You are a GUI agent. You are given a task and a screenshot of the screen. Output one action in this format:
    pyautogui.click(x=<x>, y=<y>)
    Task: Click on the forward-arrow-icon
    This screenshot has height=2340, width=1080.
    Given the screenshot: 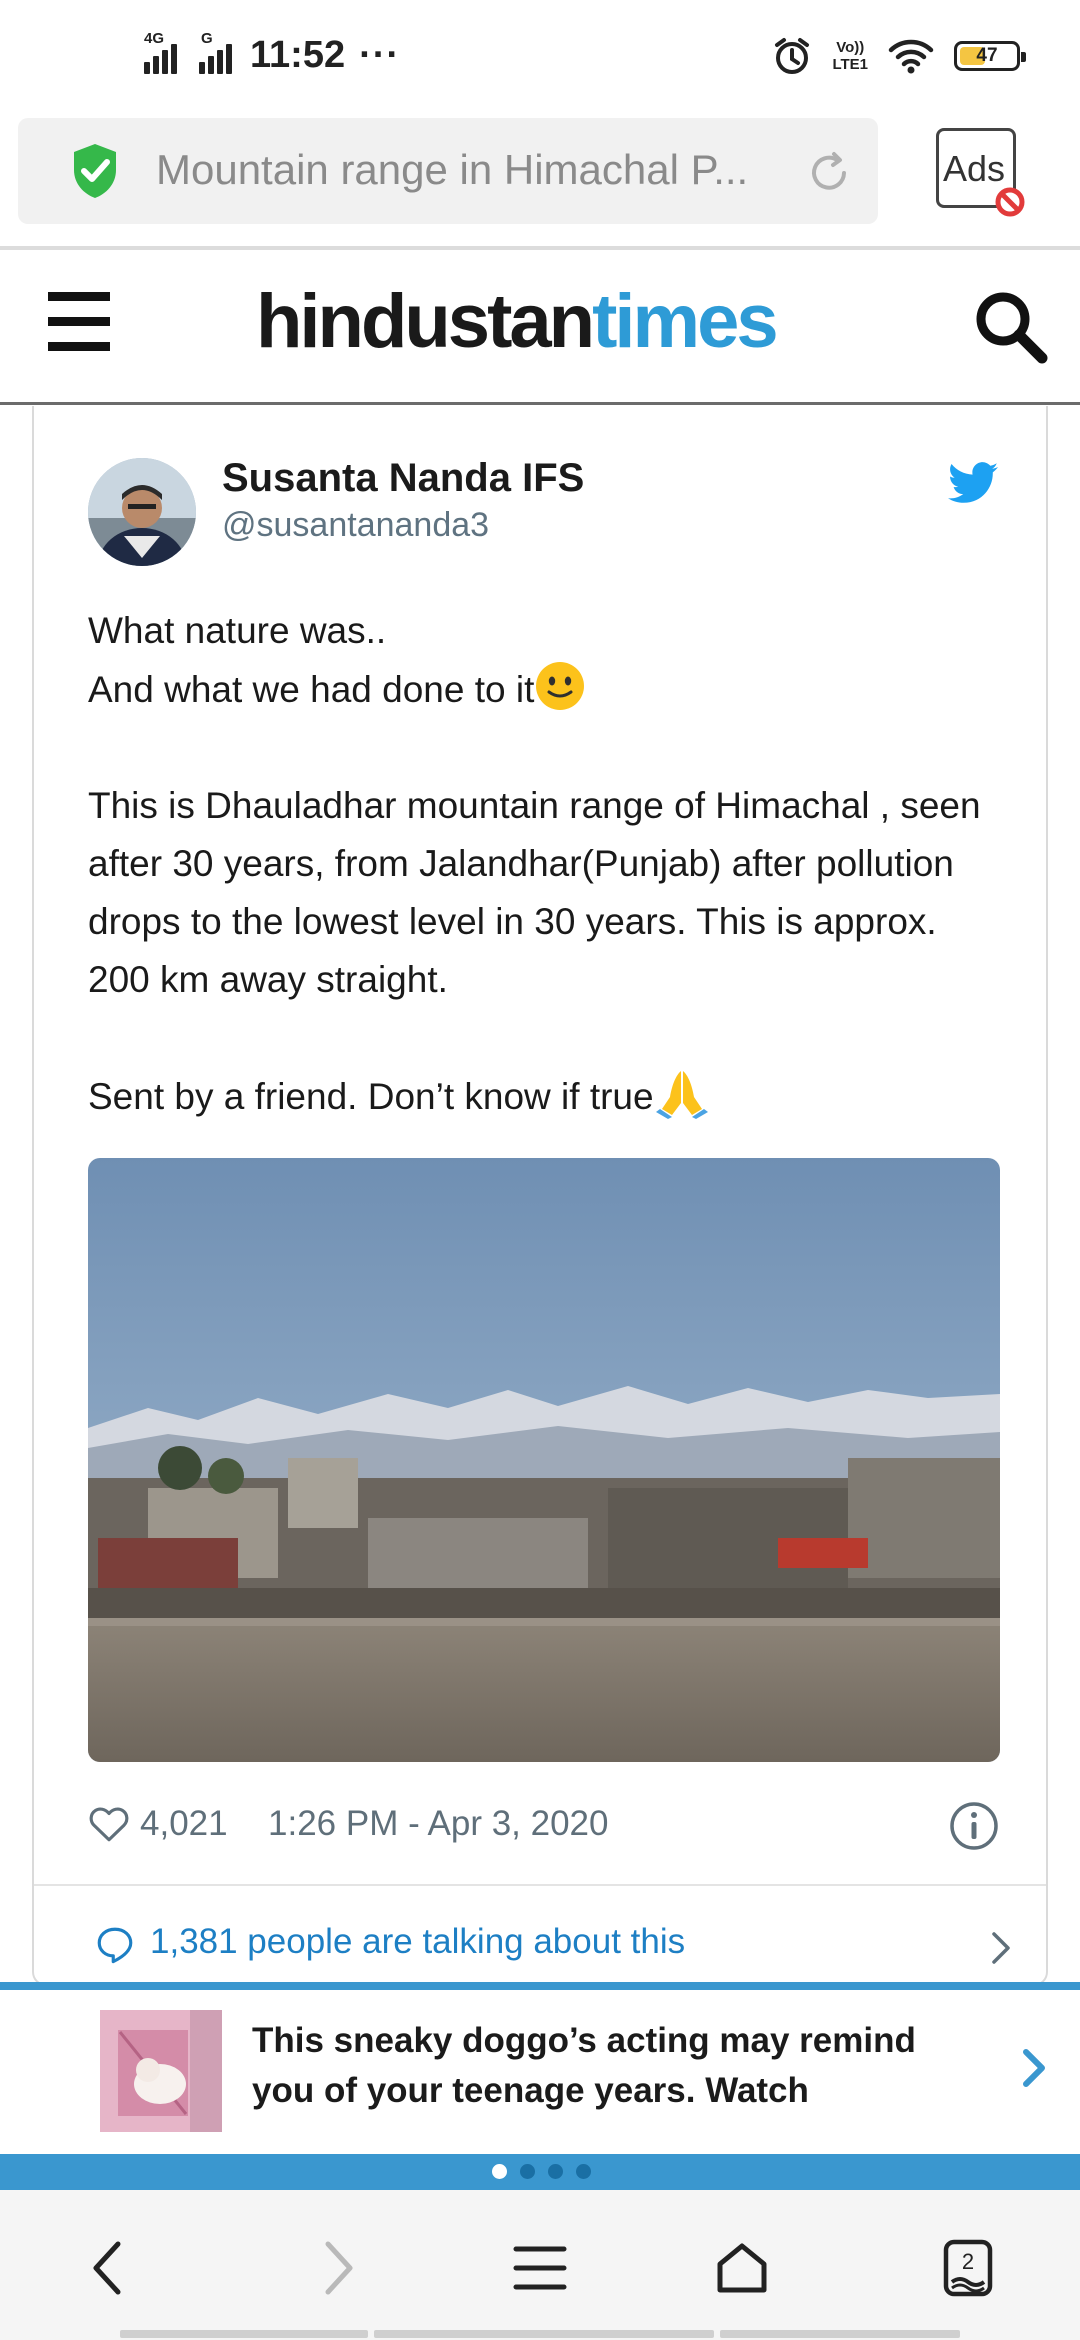 What is the action you would take?
    pyautogui.click(x=339, y=2268)
    